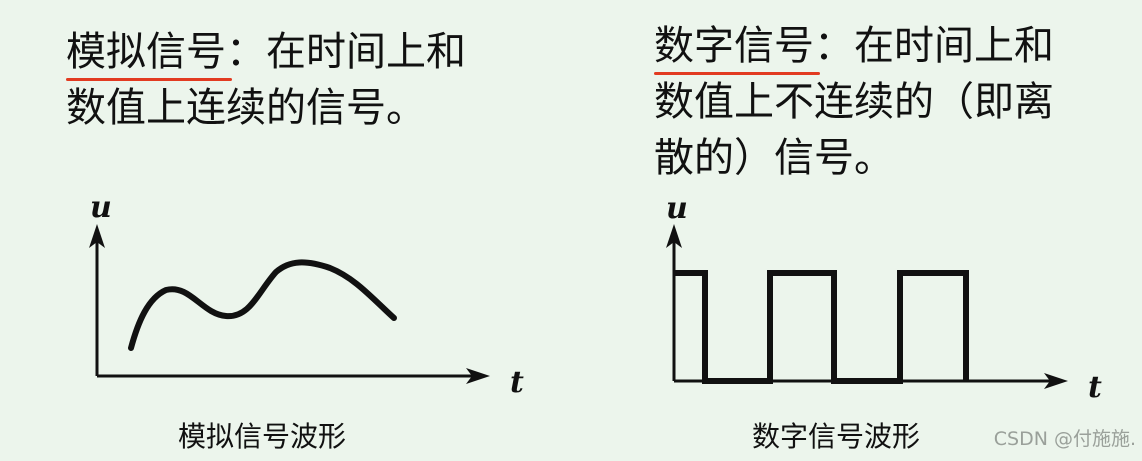  What do you see at coordinates (821, 327) in the screenshot?
I see `digital-square-wave` at bounding box center [821, 327].